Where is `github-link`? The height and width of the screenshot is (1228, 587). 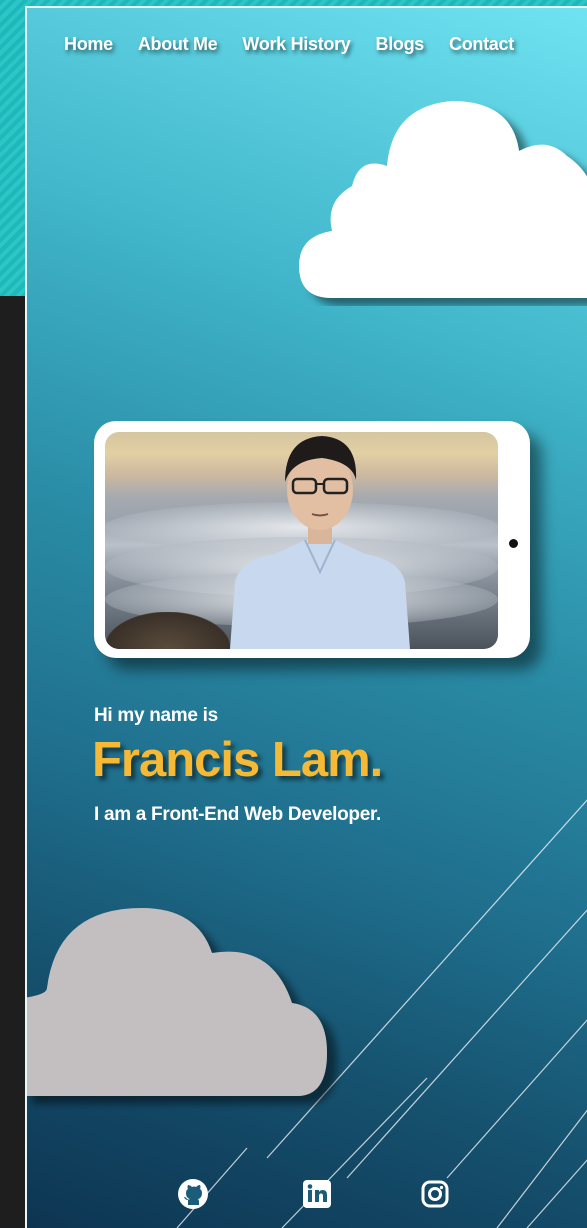 github-link is located at coordinates (193, 1194).